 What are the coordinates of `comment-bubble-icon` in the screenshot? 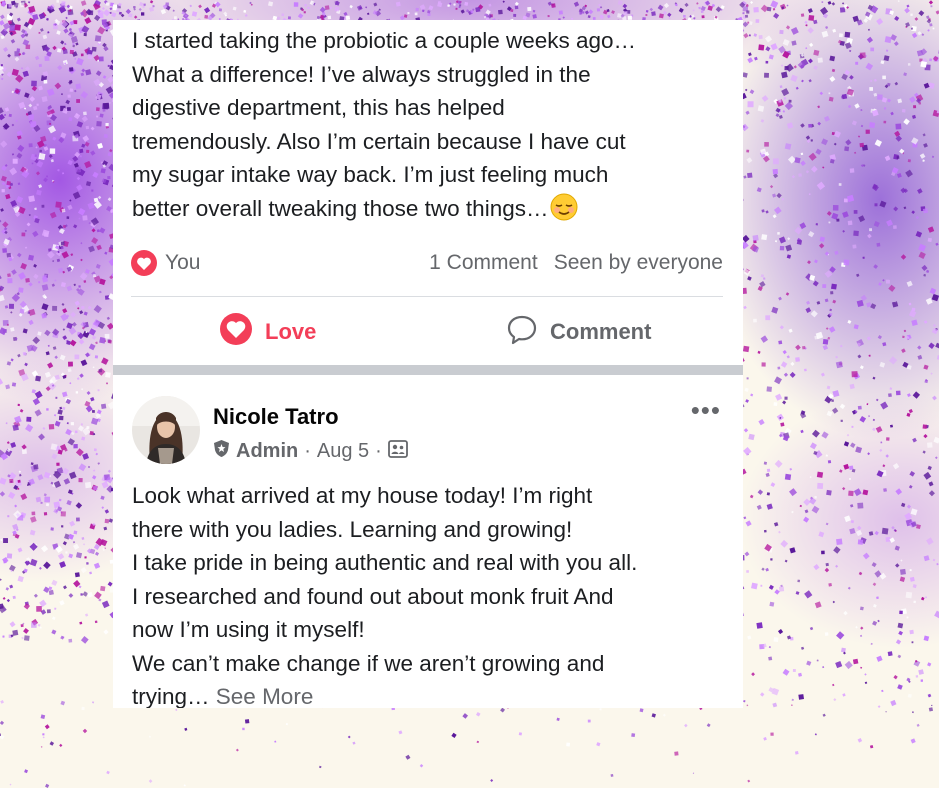 It's located at (522, 332).